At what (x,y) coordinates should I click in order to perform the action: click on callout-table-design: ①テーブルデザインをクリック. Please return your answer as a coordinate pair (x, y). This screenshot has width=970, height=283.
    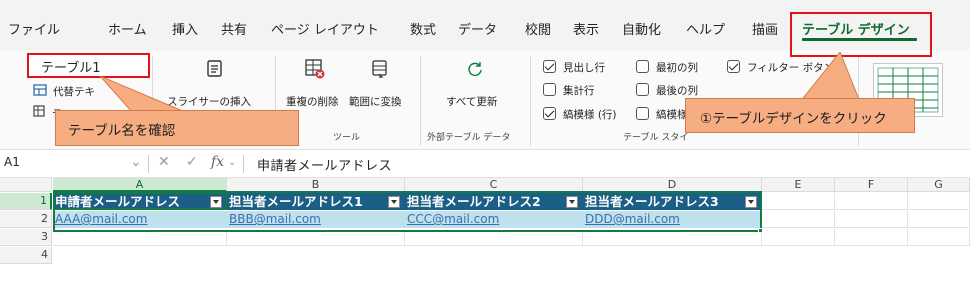
    Looking at the image, I should click on (800, 115).